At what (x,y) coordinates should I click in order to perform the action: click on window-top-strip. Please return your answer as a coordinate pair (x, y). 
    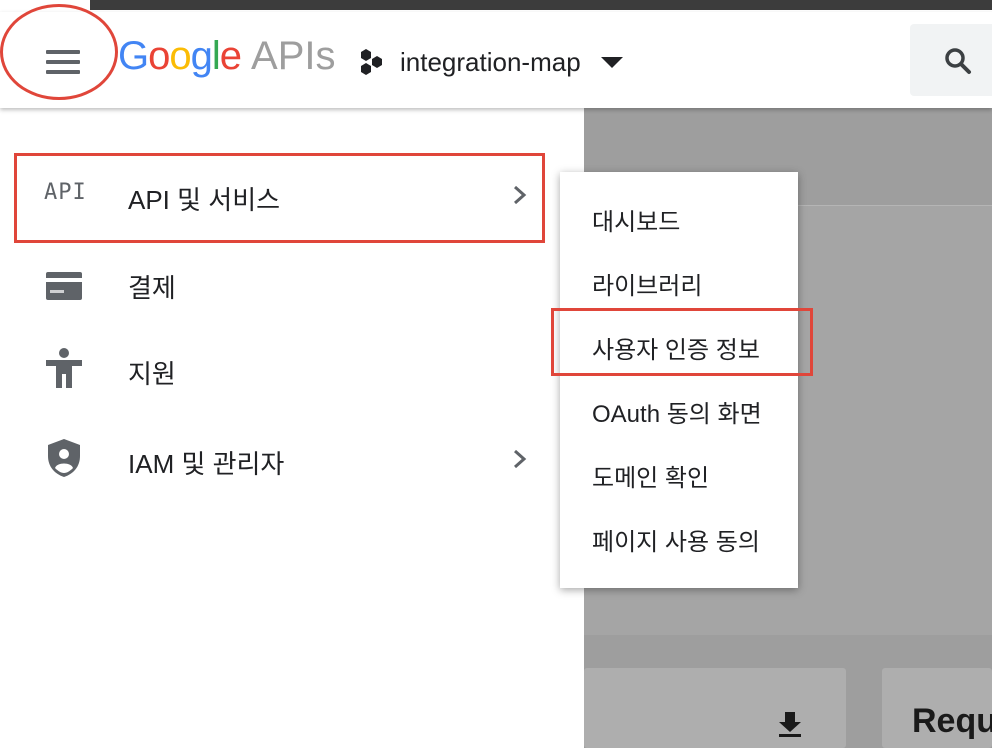
    Looking at the image, I should click on (496, 6).